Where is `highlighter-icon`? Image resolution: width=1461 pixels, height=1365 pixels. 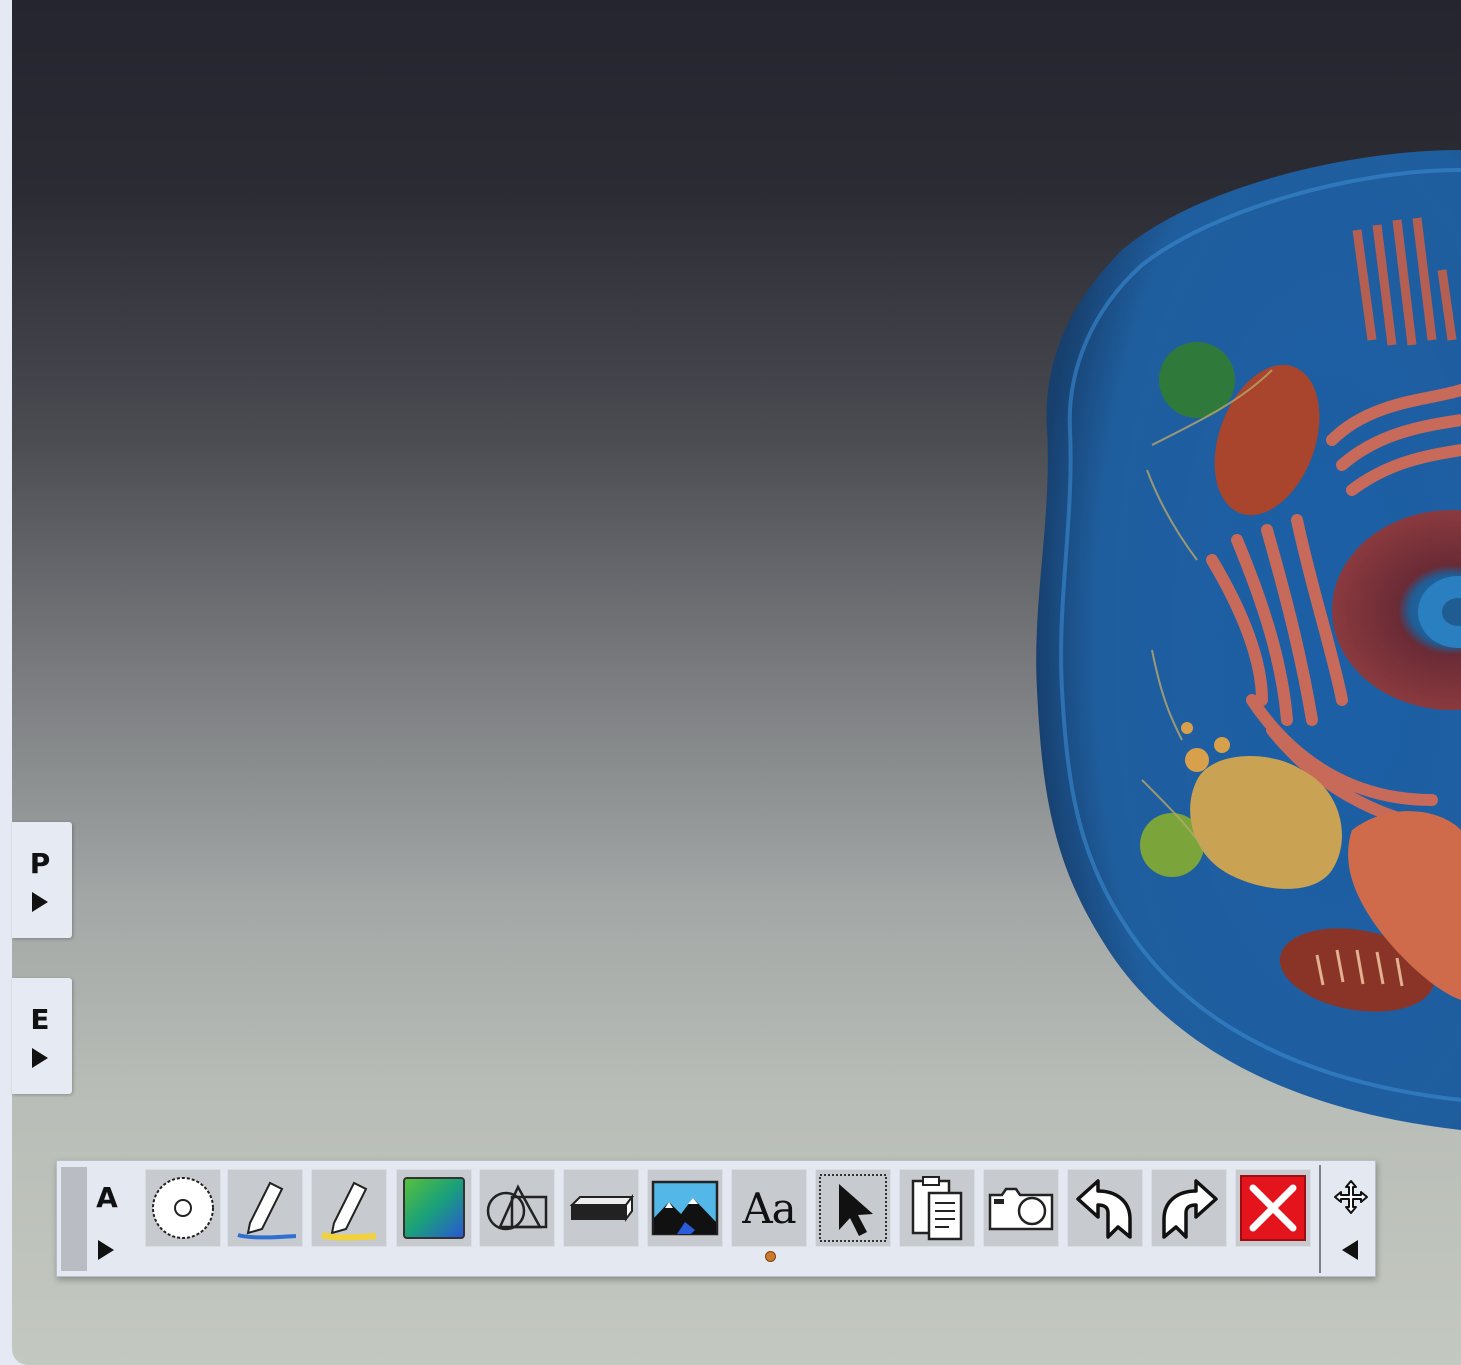 highlighter-icon is located at coordinates (349, 1211).